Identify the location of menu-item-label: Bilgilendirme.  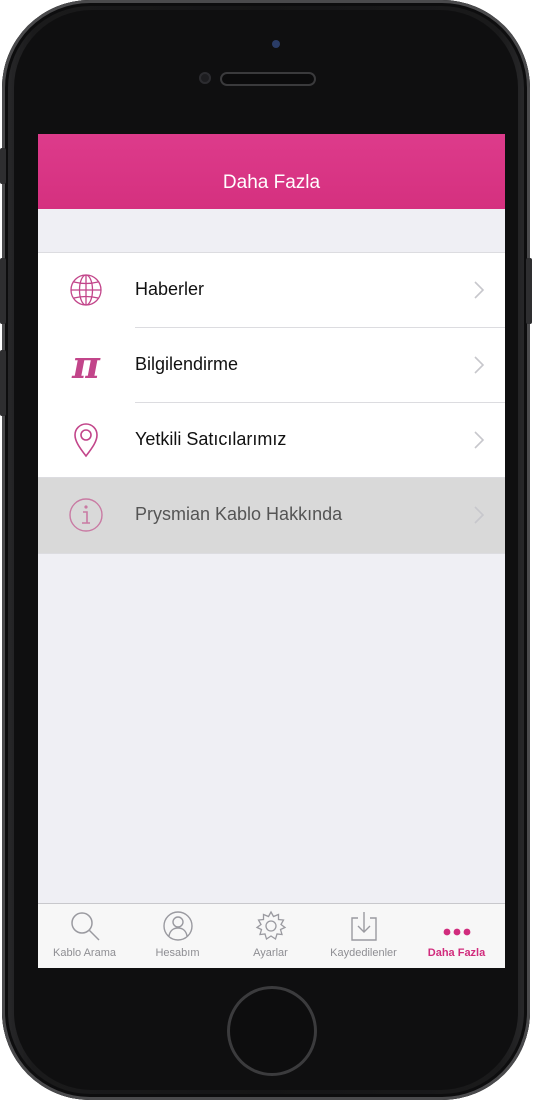
(187, 364).